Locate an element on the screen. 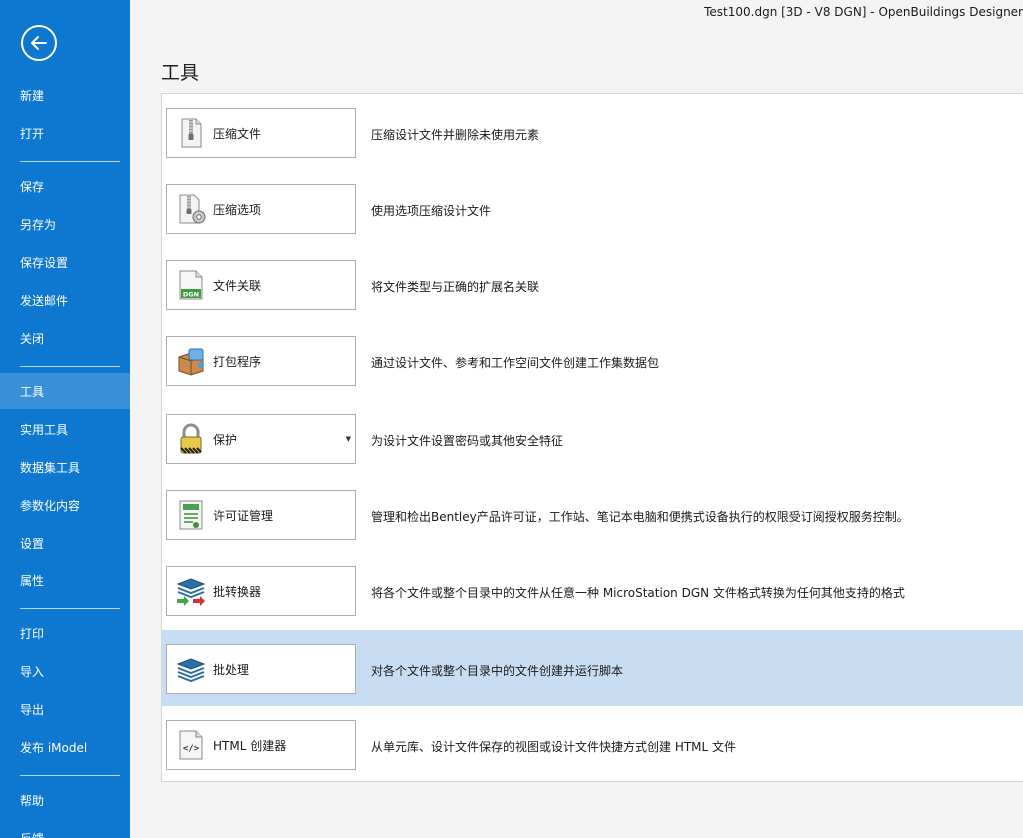 The width and height of the screenshot is (1023, 838). page-title: 工具 is located at coordinates (180, 73).